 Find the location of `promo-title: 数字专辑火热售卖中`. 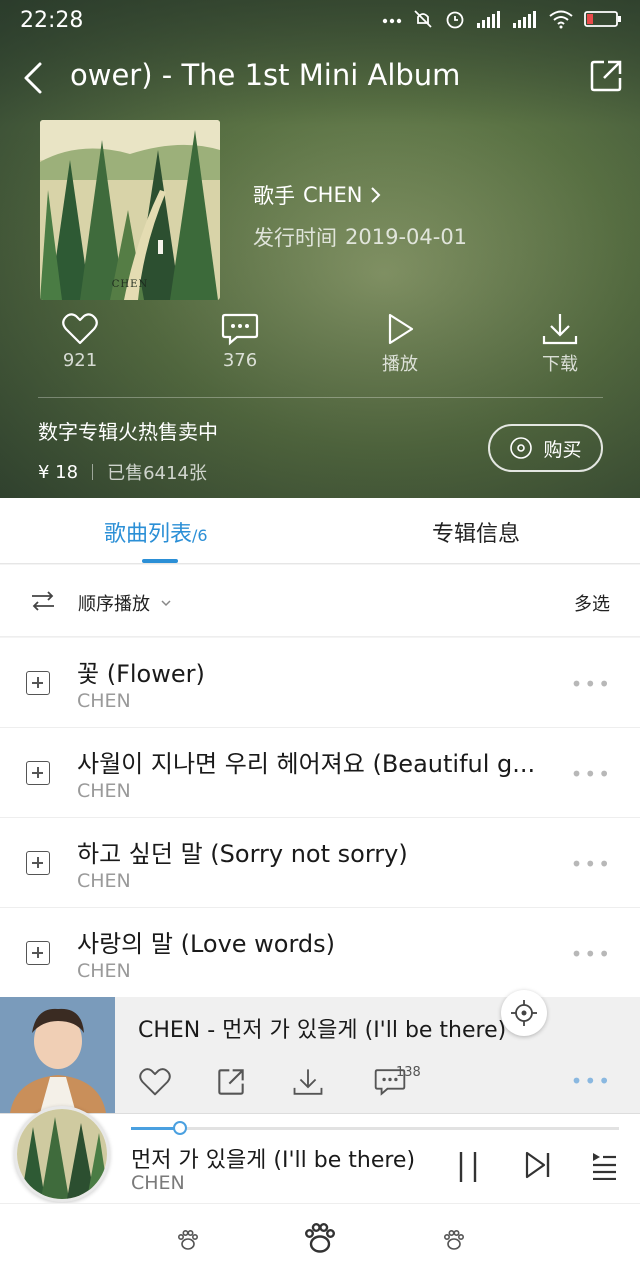

promo-title: 数字专辑火热售卖中 is located at coordinates (128, 432).